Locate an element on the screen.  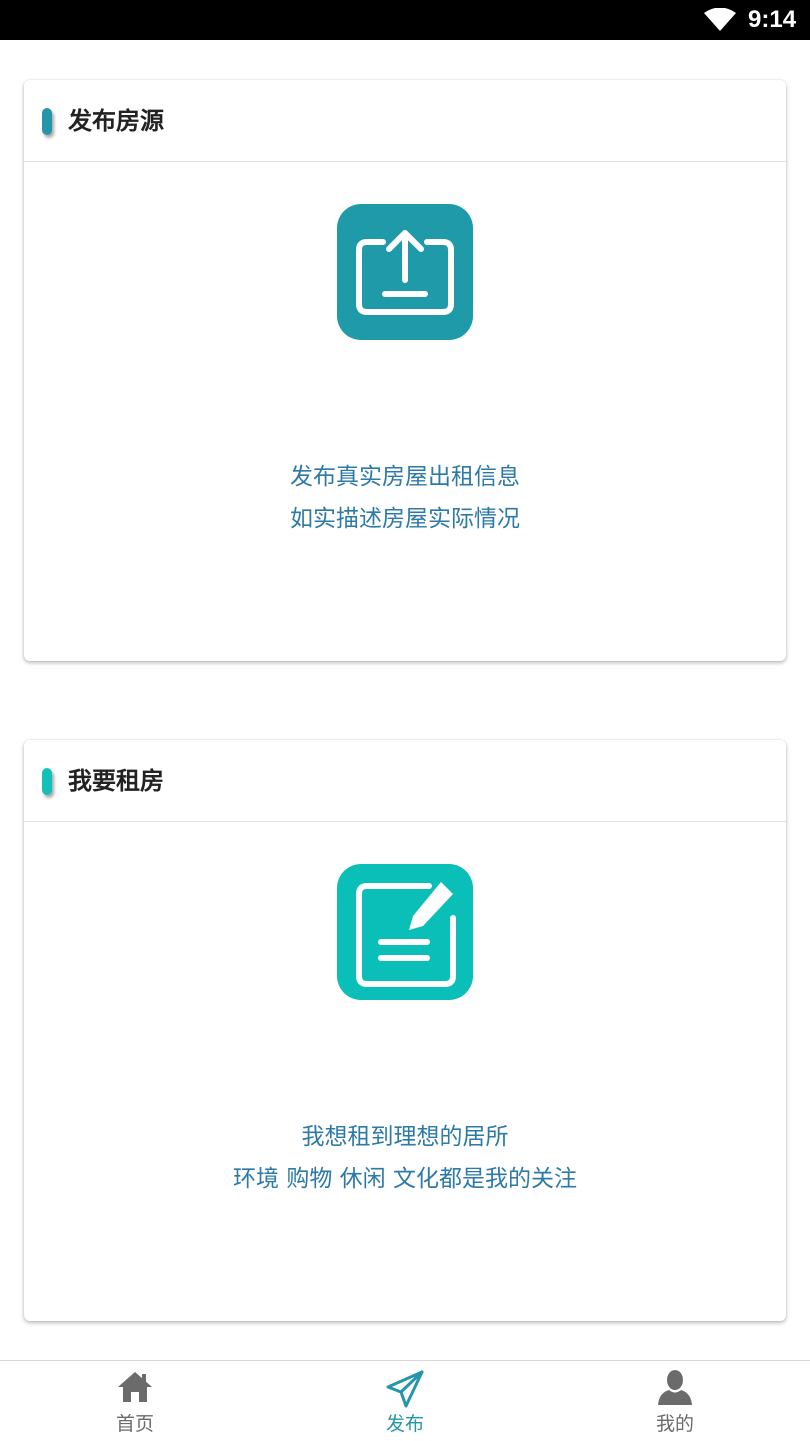
bottom-tab-bar: 首页 发布 我的 is located at coordinates (405, 1400).